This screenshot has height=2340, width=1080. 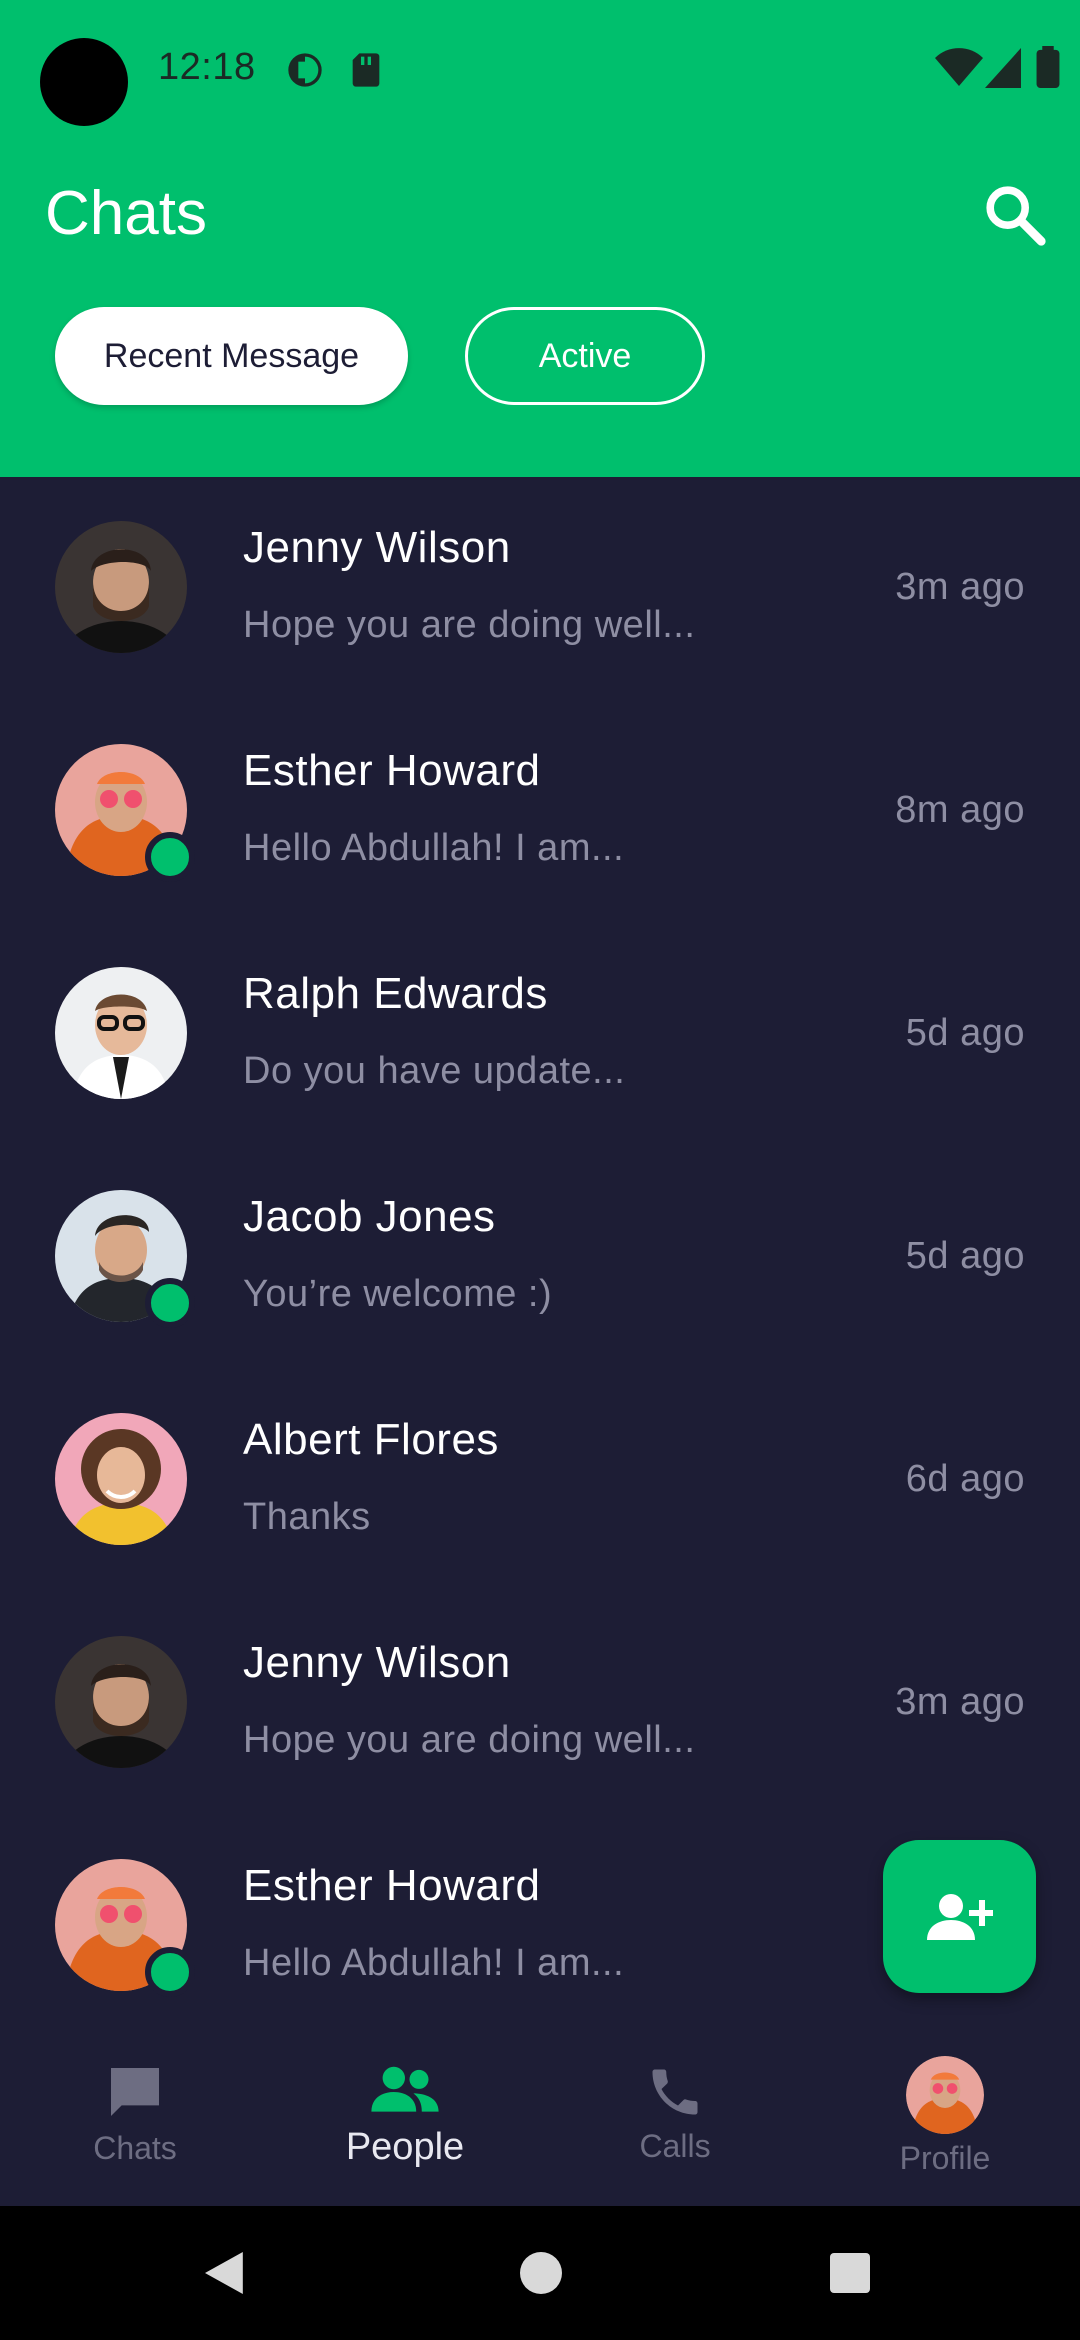 What do you see at coordinates (850, 2273) in the screenshot?
I see `recents-icon` at bounding box center [850, 2273].